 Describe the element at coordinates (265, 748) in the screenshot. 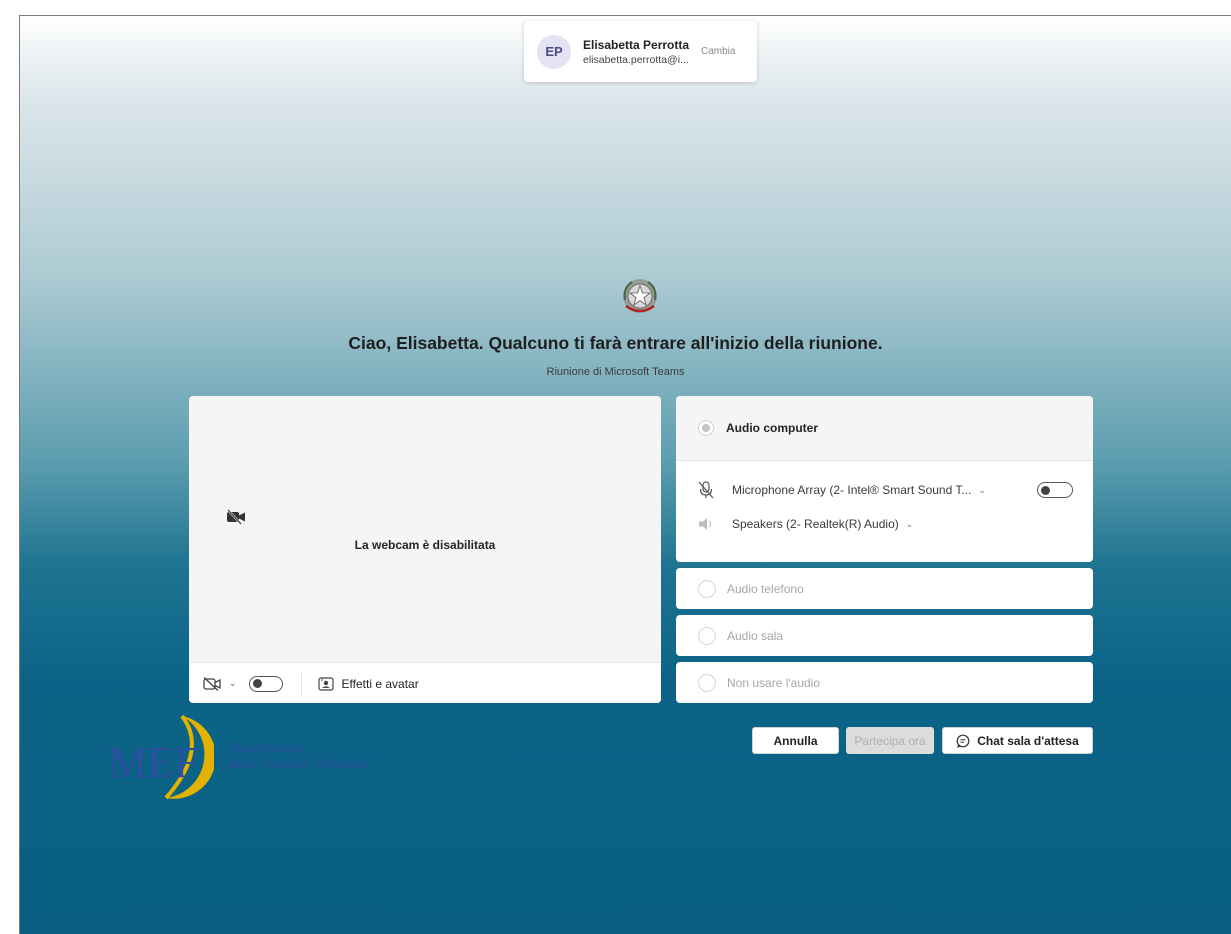

I see `department-line-1: Dipartimento` at that location.